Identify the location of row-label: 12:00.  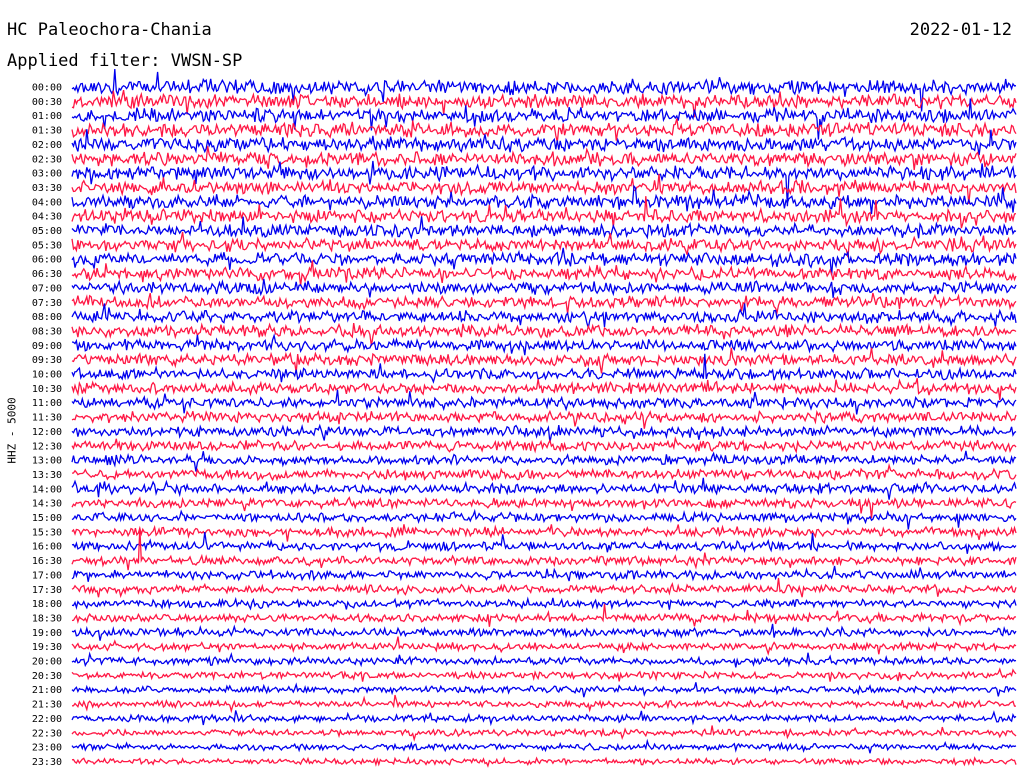
(47, 432).